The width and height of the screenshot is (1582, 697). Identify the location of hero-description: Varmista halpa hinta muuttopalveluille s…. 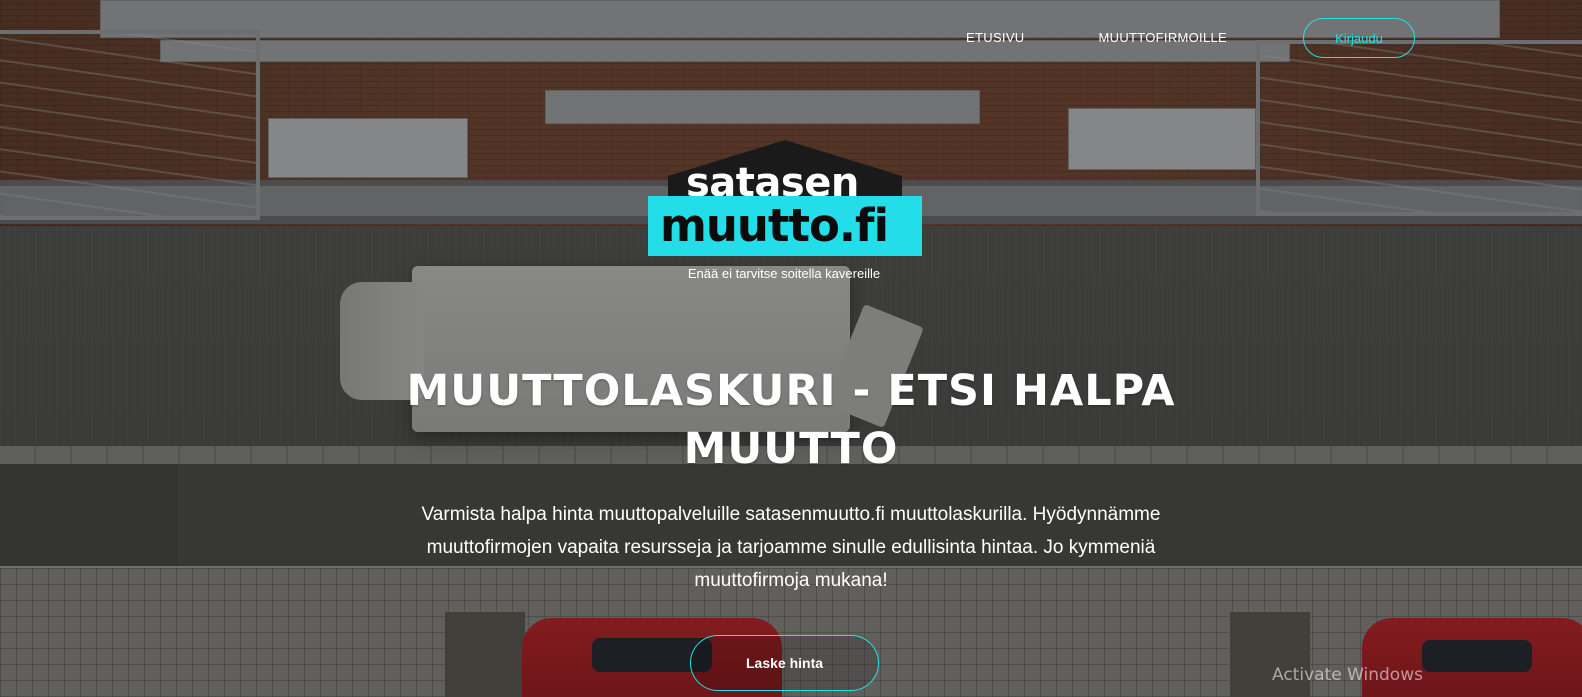
(791, 547).